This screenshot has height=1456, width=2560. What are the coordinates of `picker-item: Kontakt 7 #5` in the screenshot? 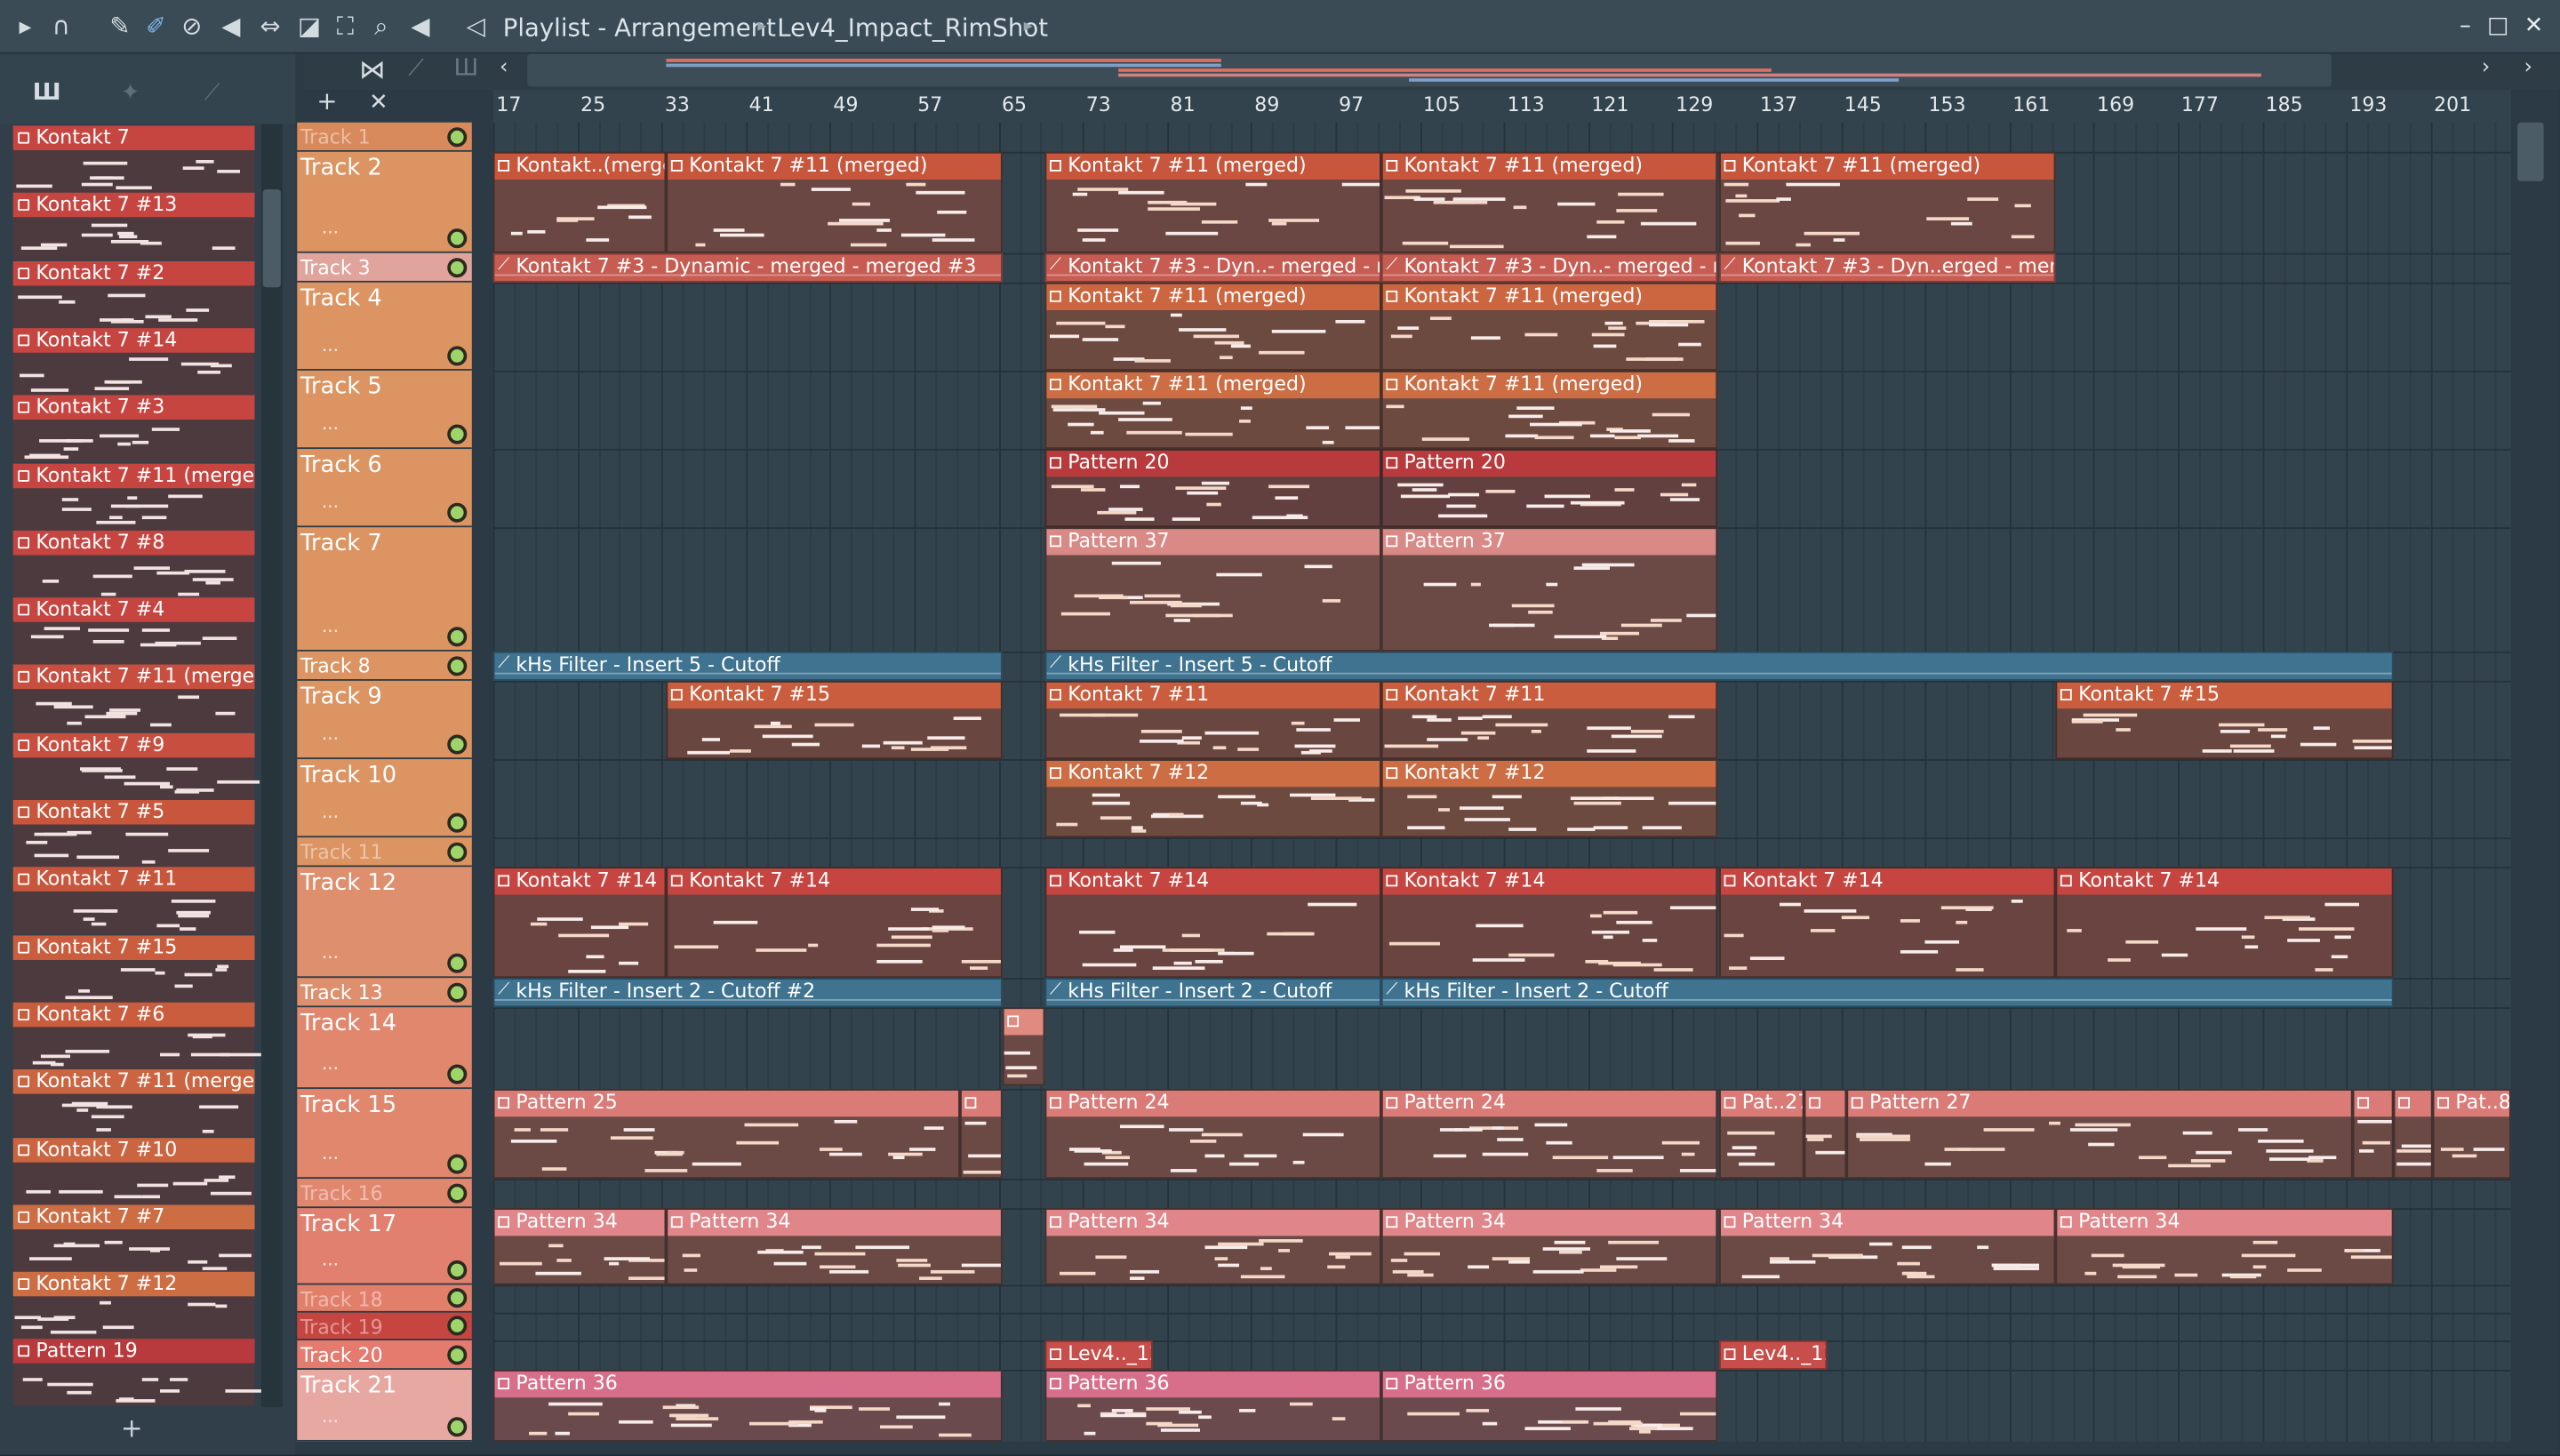 It's located at (133, 833).